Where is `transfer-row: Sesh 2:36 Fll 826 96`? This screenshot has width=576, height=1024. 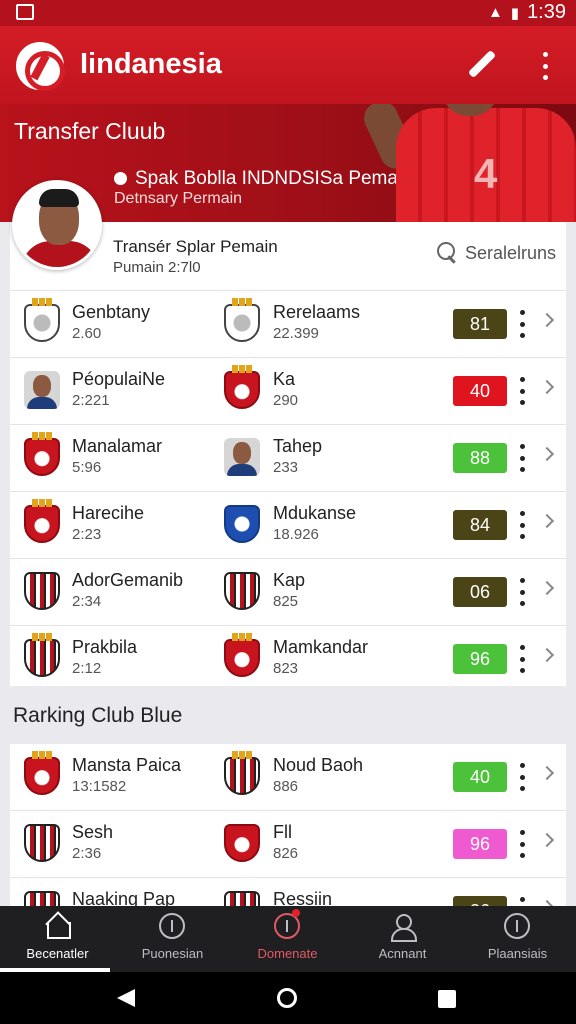
transfer-row: Sesh 2:36 Fll 826 96 is located at coordinates (288, 843).